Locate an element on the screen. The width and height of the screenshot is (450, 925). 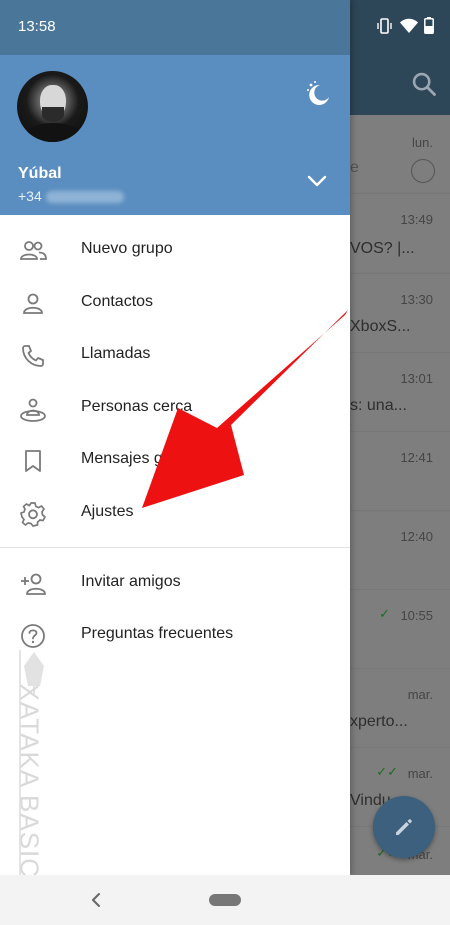
help-icon is located at coordinates (33, 636).